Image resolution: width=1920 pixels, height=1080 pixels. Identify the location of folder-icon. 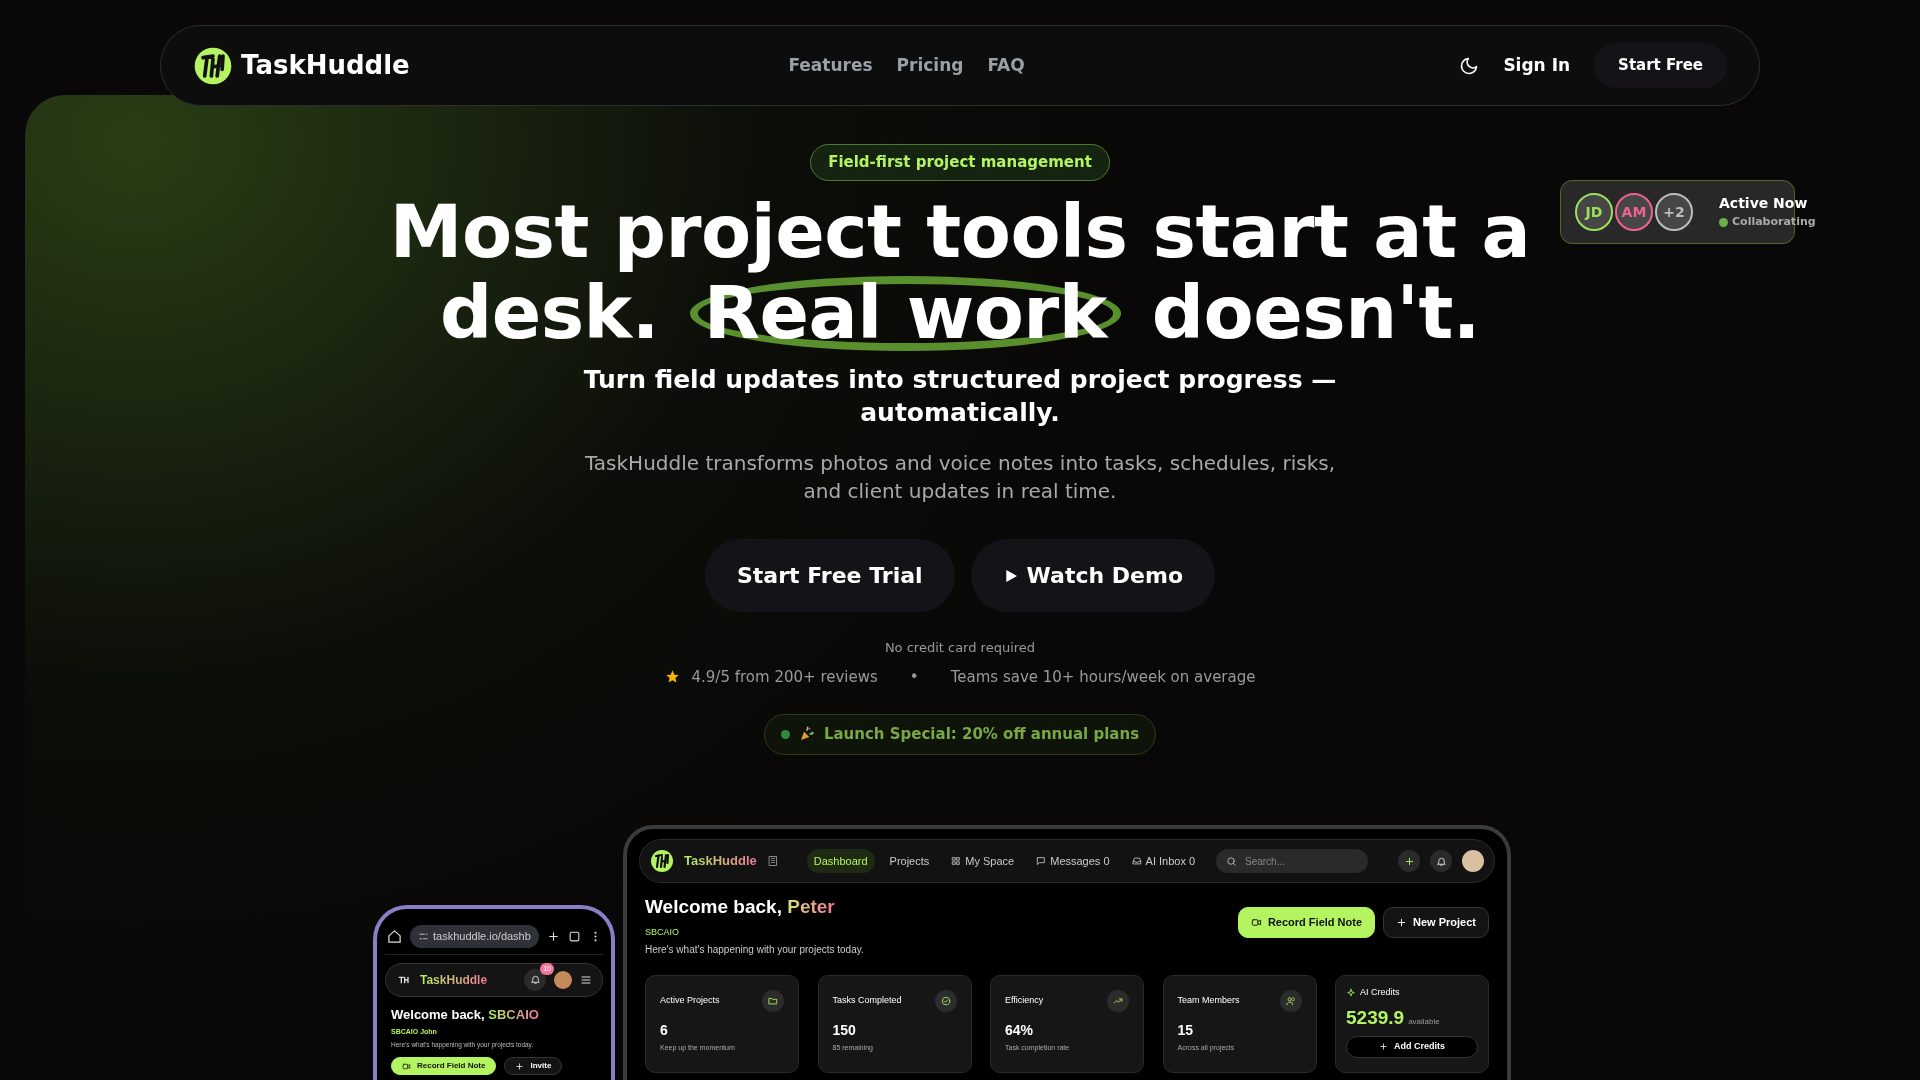
(773, 1001).